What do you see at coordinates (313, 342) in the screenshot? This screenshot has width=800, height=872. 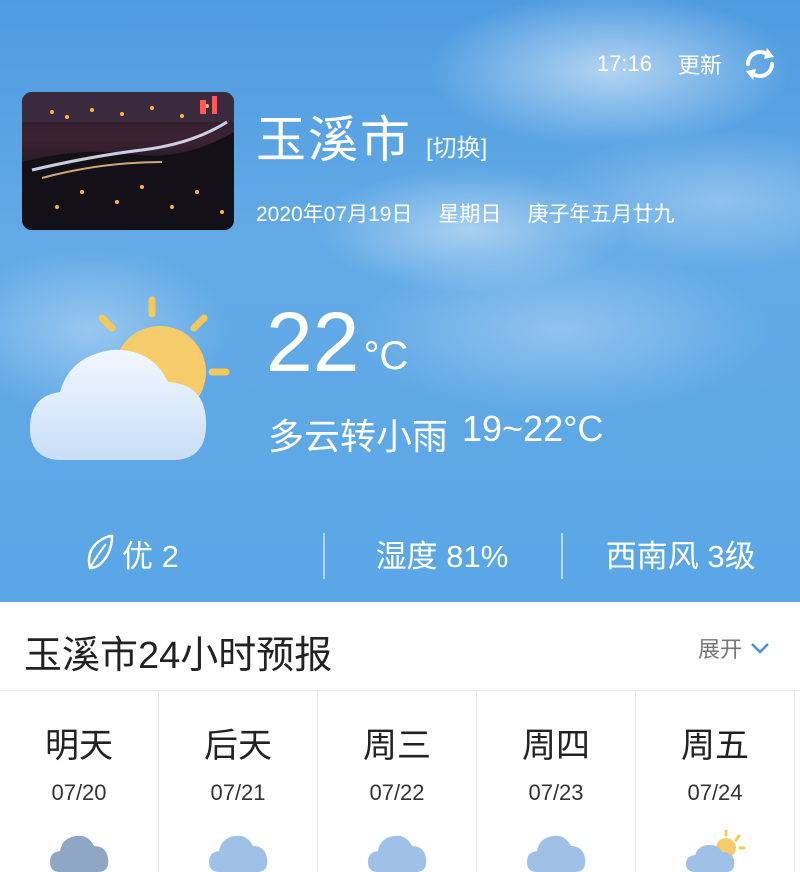 I see `temperature-value: 22` at bounding box center [313, 342].